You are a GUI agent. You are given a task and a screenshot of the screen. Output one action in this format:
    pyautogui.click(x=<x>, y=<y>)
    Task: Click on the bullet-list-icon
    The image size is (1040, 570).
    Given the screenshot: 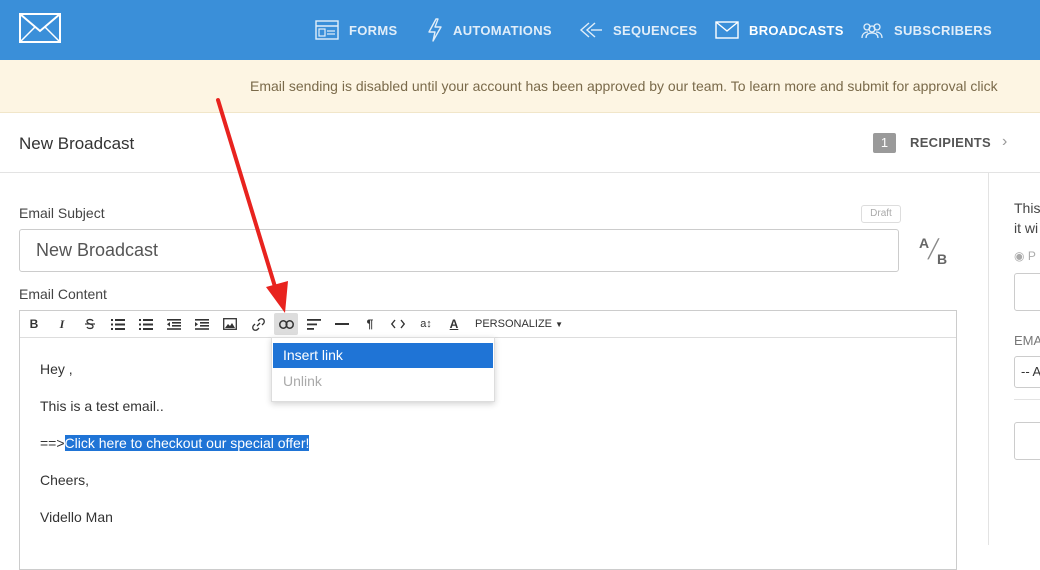 What is the action you would take?
    pyautogui.click(x=118, y=324)
    